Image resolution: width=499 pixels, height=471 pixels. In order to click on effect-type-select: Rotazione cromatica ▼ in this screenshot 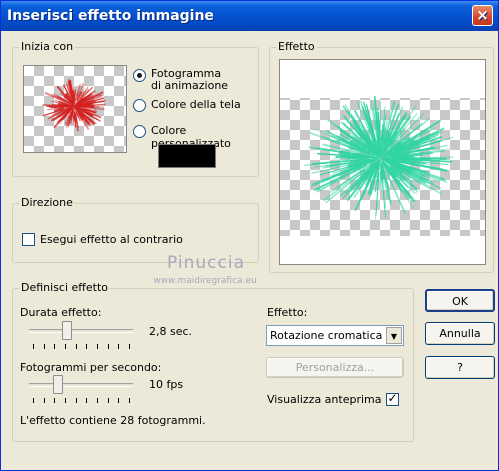, I will do `click(335, 335)`.